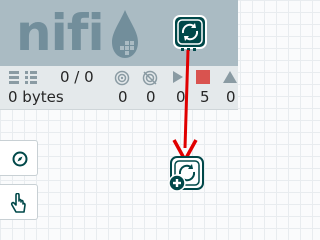 Image resolution: width=320 pixels, height=240 pixels. Describe the element at coordinates (125, 34) in the screenshot. I see `nifi-logo-drop-icon` at that location.